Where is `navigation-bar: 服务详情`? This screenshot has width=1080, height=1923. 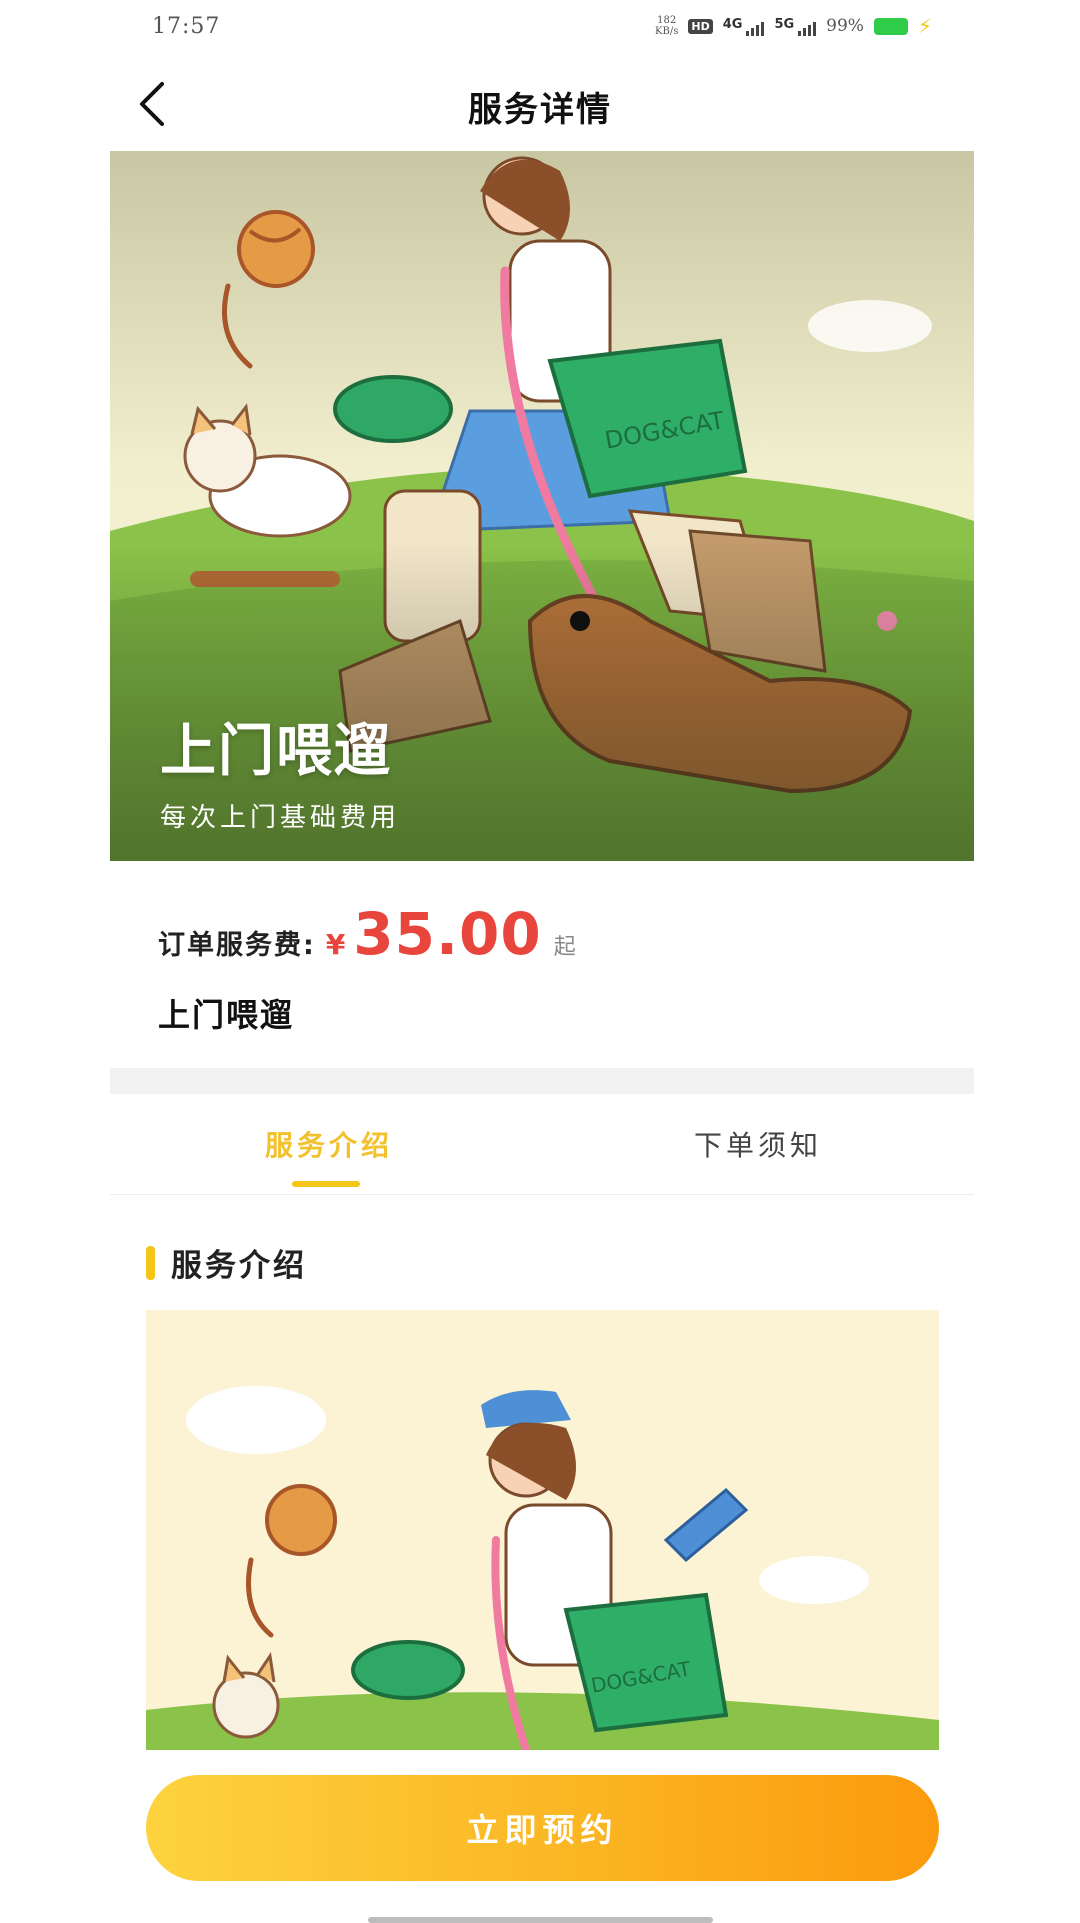 navigation-bar: 服务详情 is located at coordinates (540, 104).